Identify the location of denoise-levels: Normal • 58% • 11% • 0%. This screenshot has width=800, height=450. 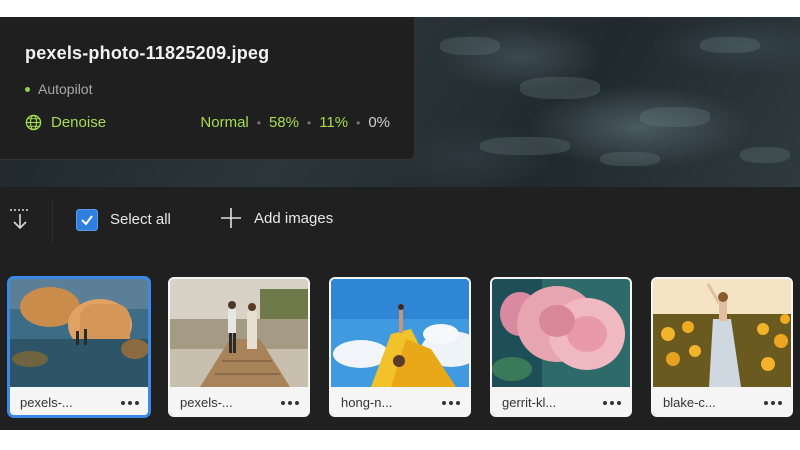
(295, 122).